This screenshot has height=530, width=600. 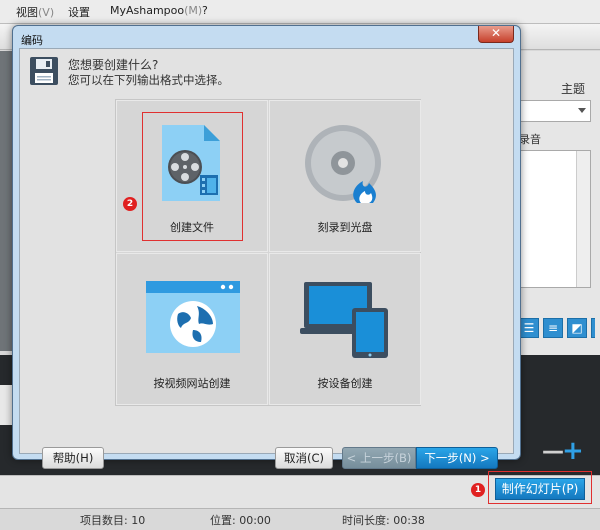 What do you see at coordinates (113, 520) in the screenshot?
I see `status-item-count: 项目数目: 10` at bounding box center [113, 520].